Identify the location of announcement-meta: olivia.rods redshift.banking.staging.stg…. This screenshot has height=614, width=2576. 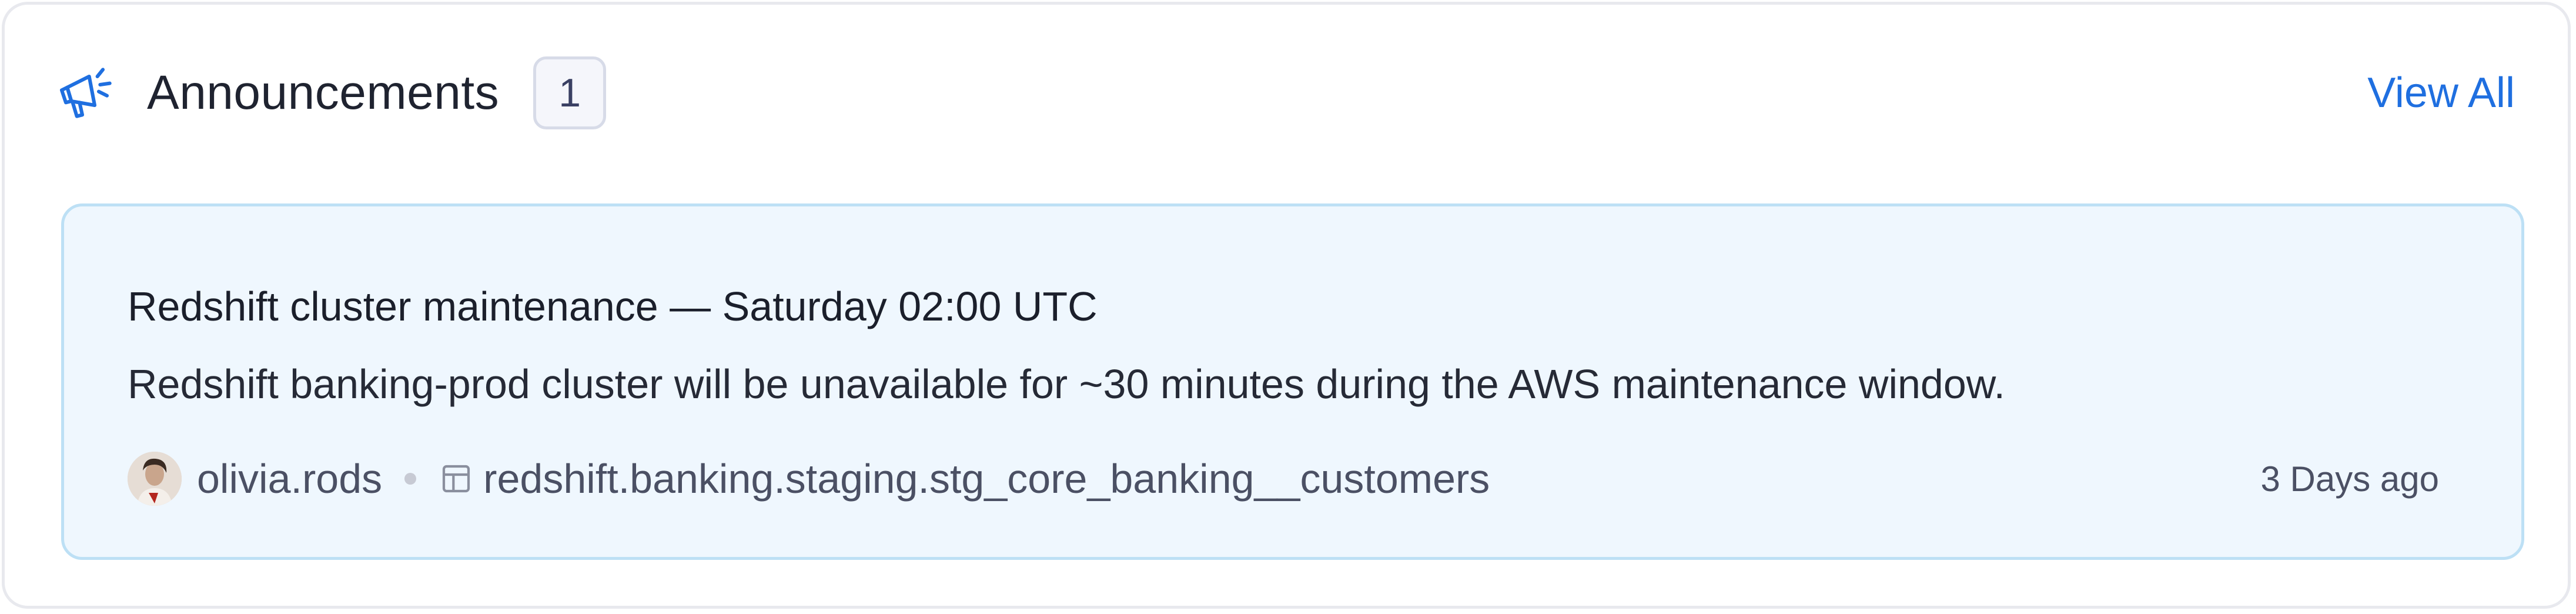
(1283, 479).